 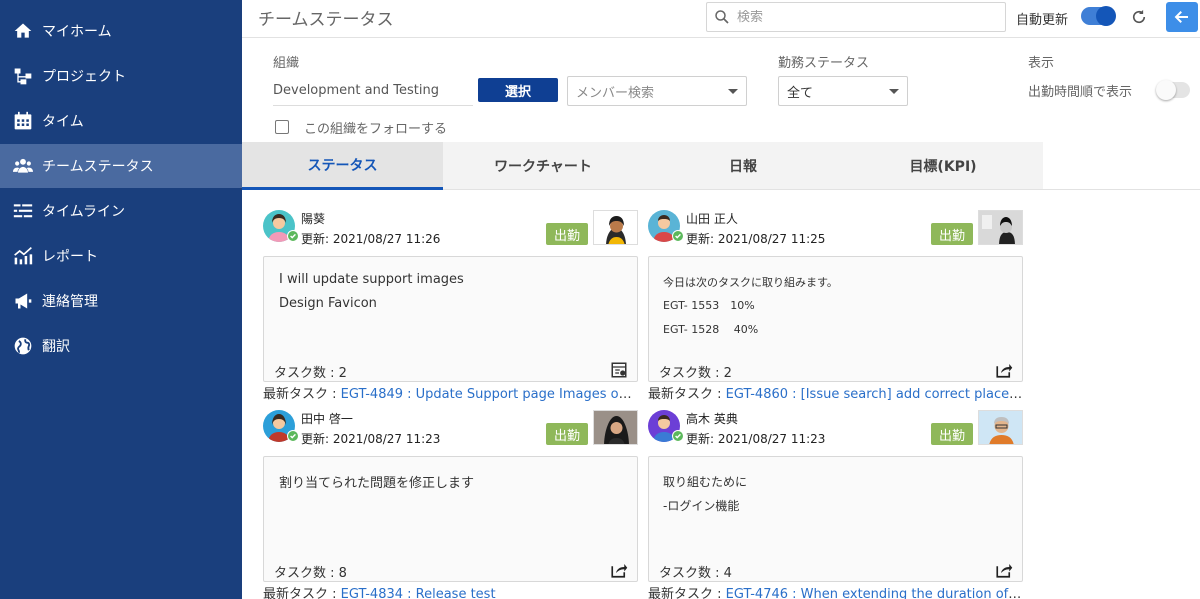 I want to click on sidebar-item-label: タイム, so click(x=63, y=122).